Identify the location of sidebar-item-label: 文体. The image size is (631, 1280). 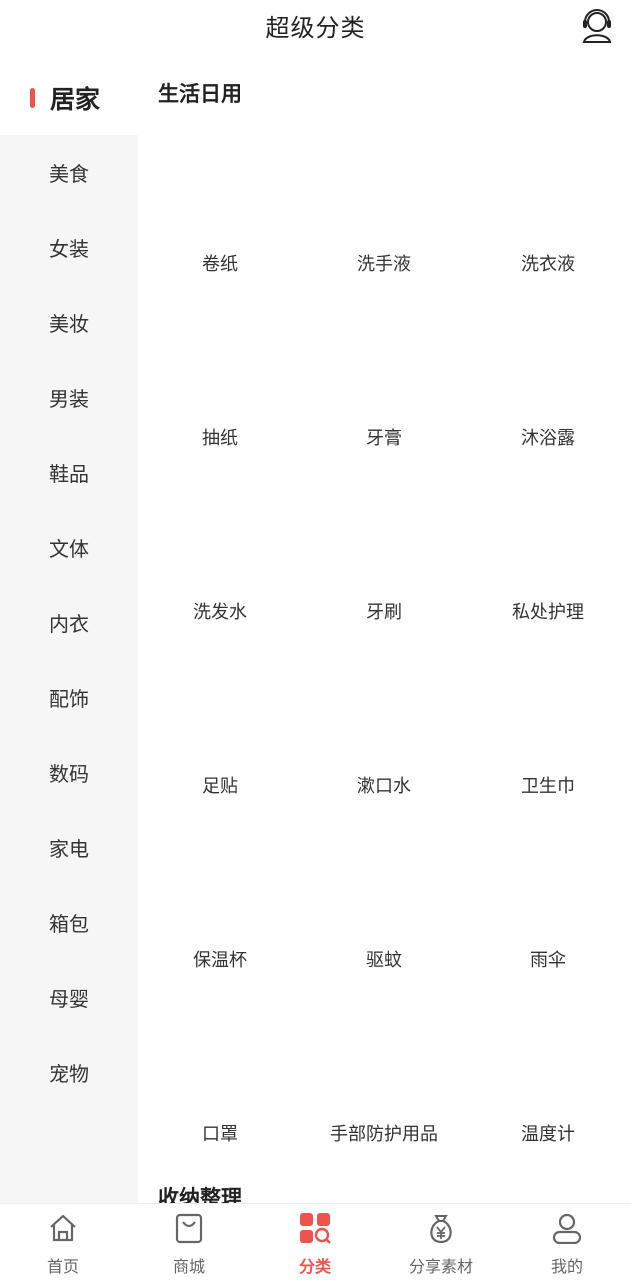
(69, 549).